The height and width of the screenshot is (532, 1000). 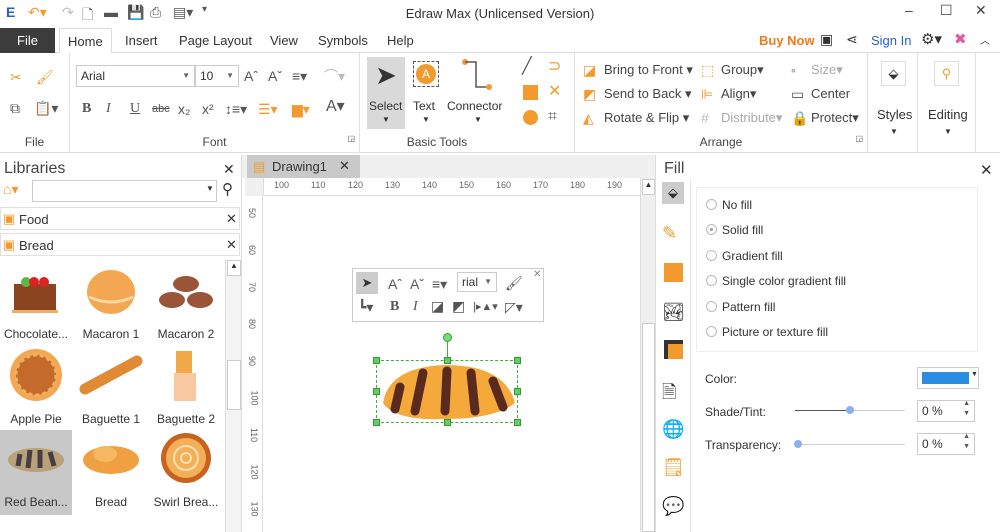 I want to click on transparency-input: 0 % ▲ ▼, so click(x=946, y=444).